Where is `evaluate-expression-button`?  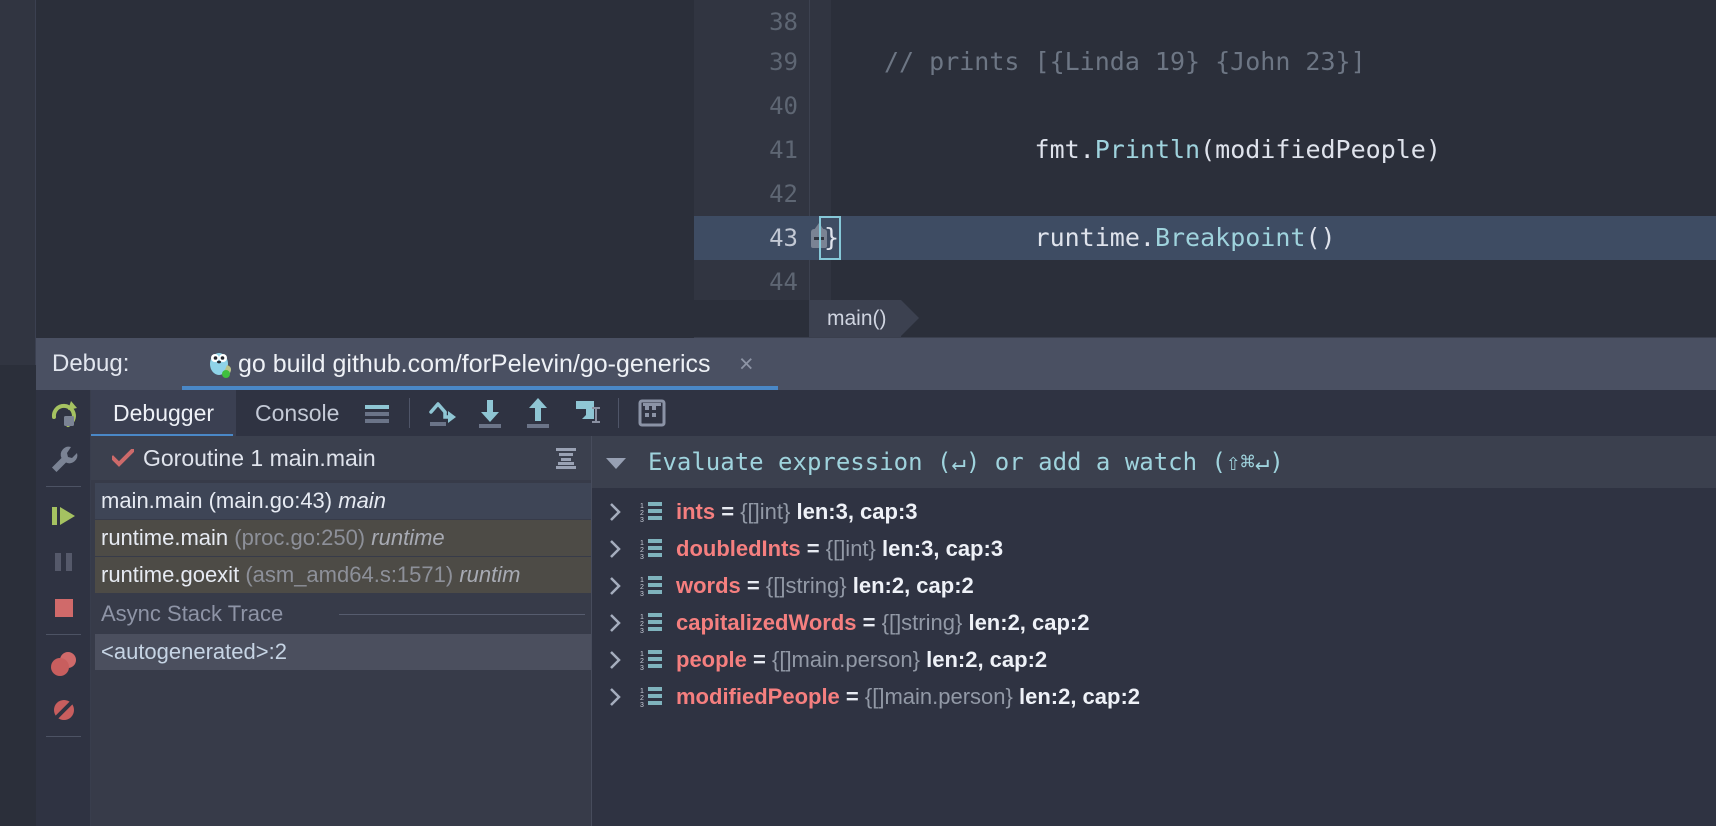
evaluate-expression-button is located at coordinates (652, 413).